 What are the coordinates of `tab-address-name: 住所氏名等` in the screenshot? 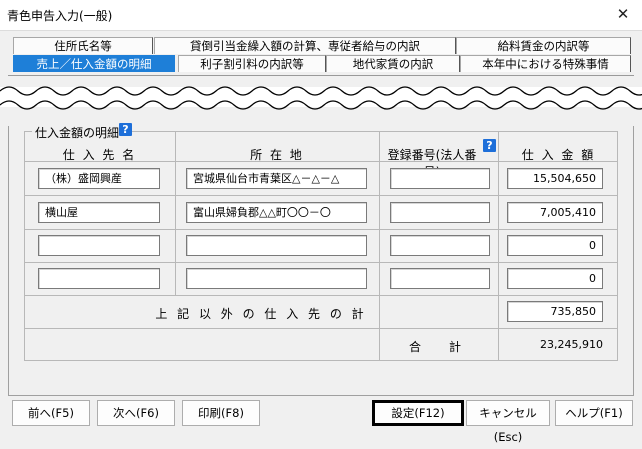 It's located at (83, 45).